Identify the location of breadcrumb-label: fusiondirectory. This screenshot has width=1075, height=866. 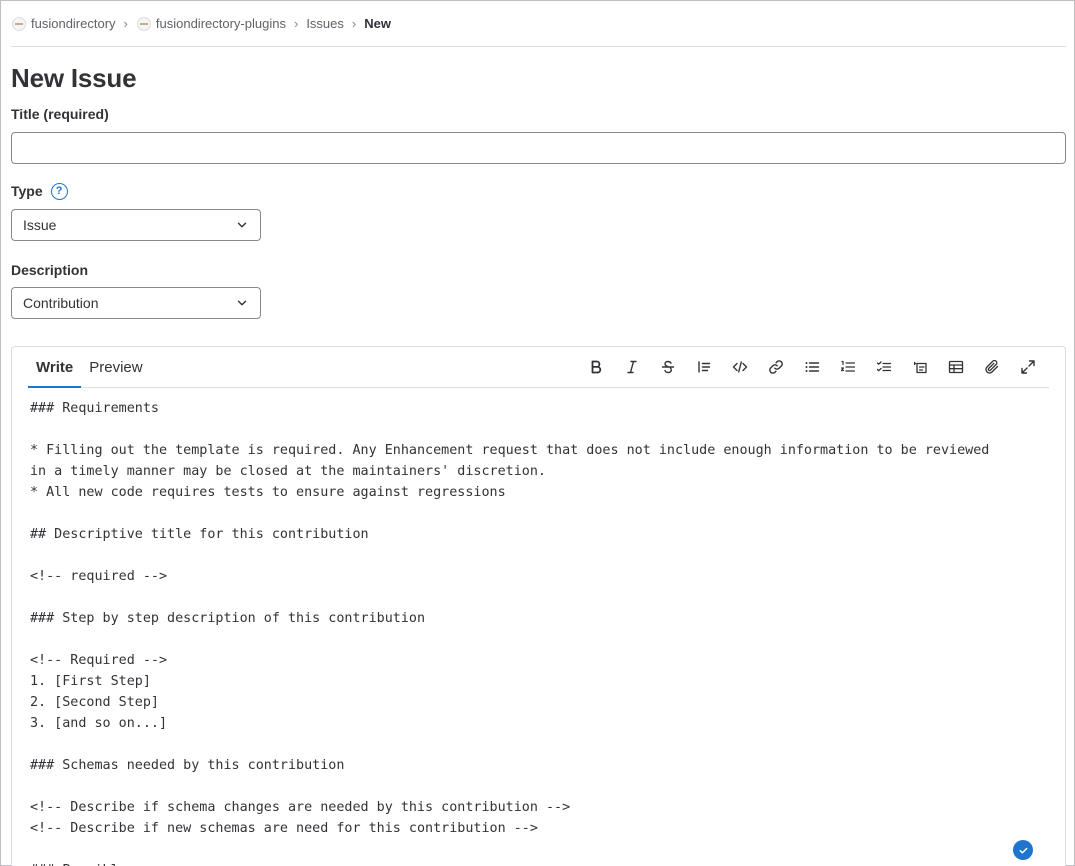
(73, 23).